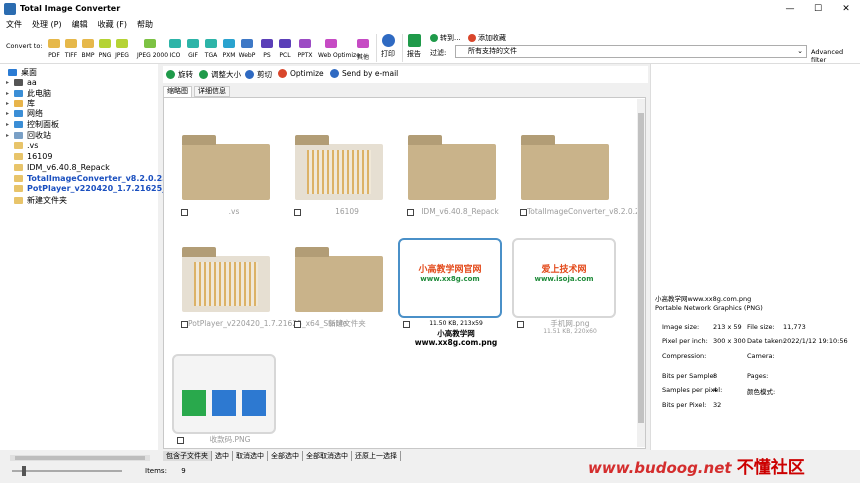 This screenshot has width=860, height=483. What do you see at coordinates (177, 91) in the screenshot?
I see `tab-thumbnails: 缩略图` at bounding box center [177, 91].